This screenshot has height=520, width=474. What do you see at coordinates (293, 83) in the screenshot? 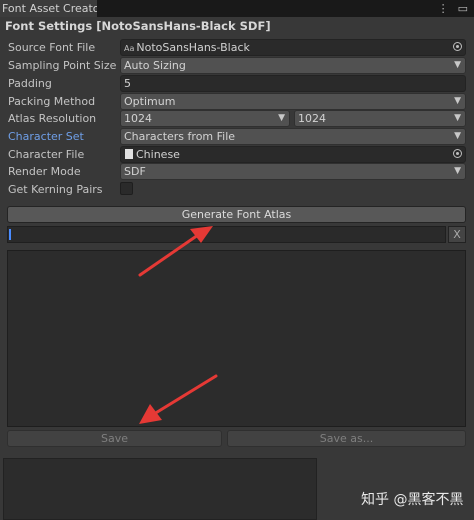
I see `padding-input: 5` at bounding box center [293, 83].